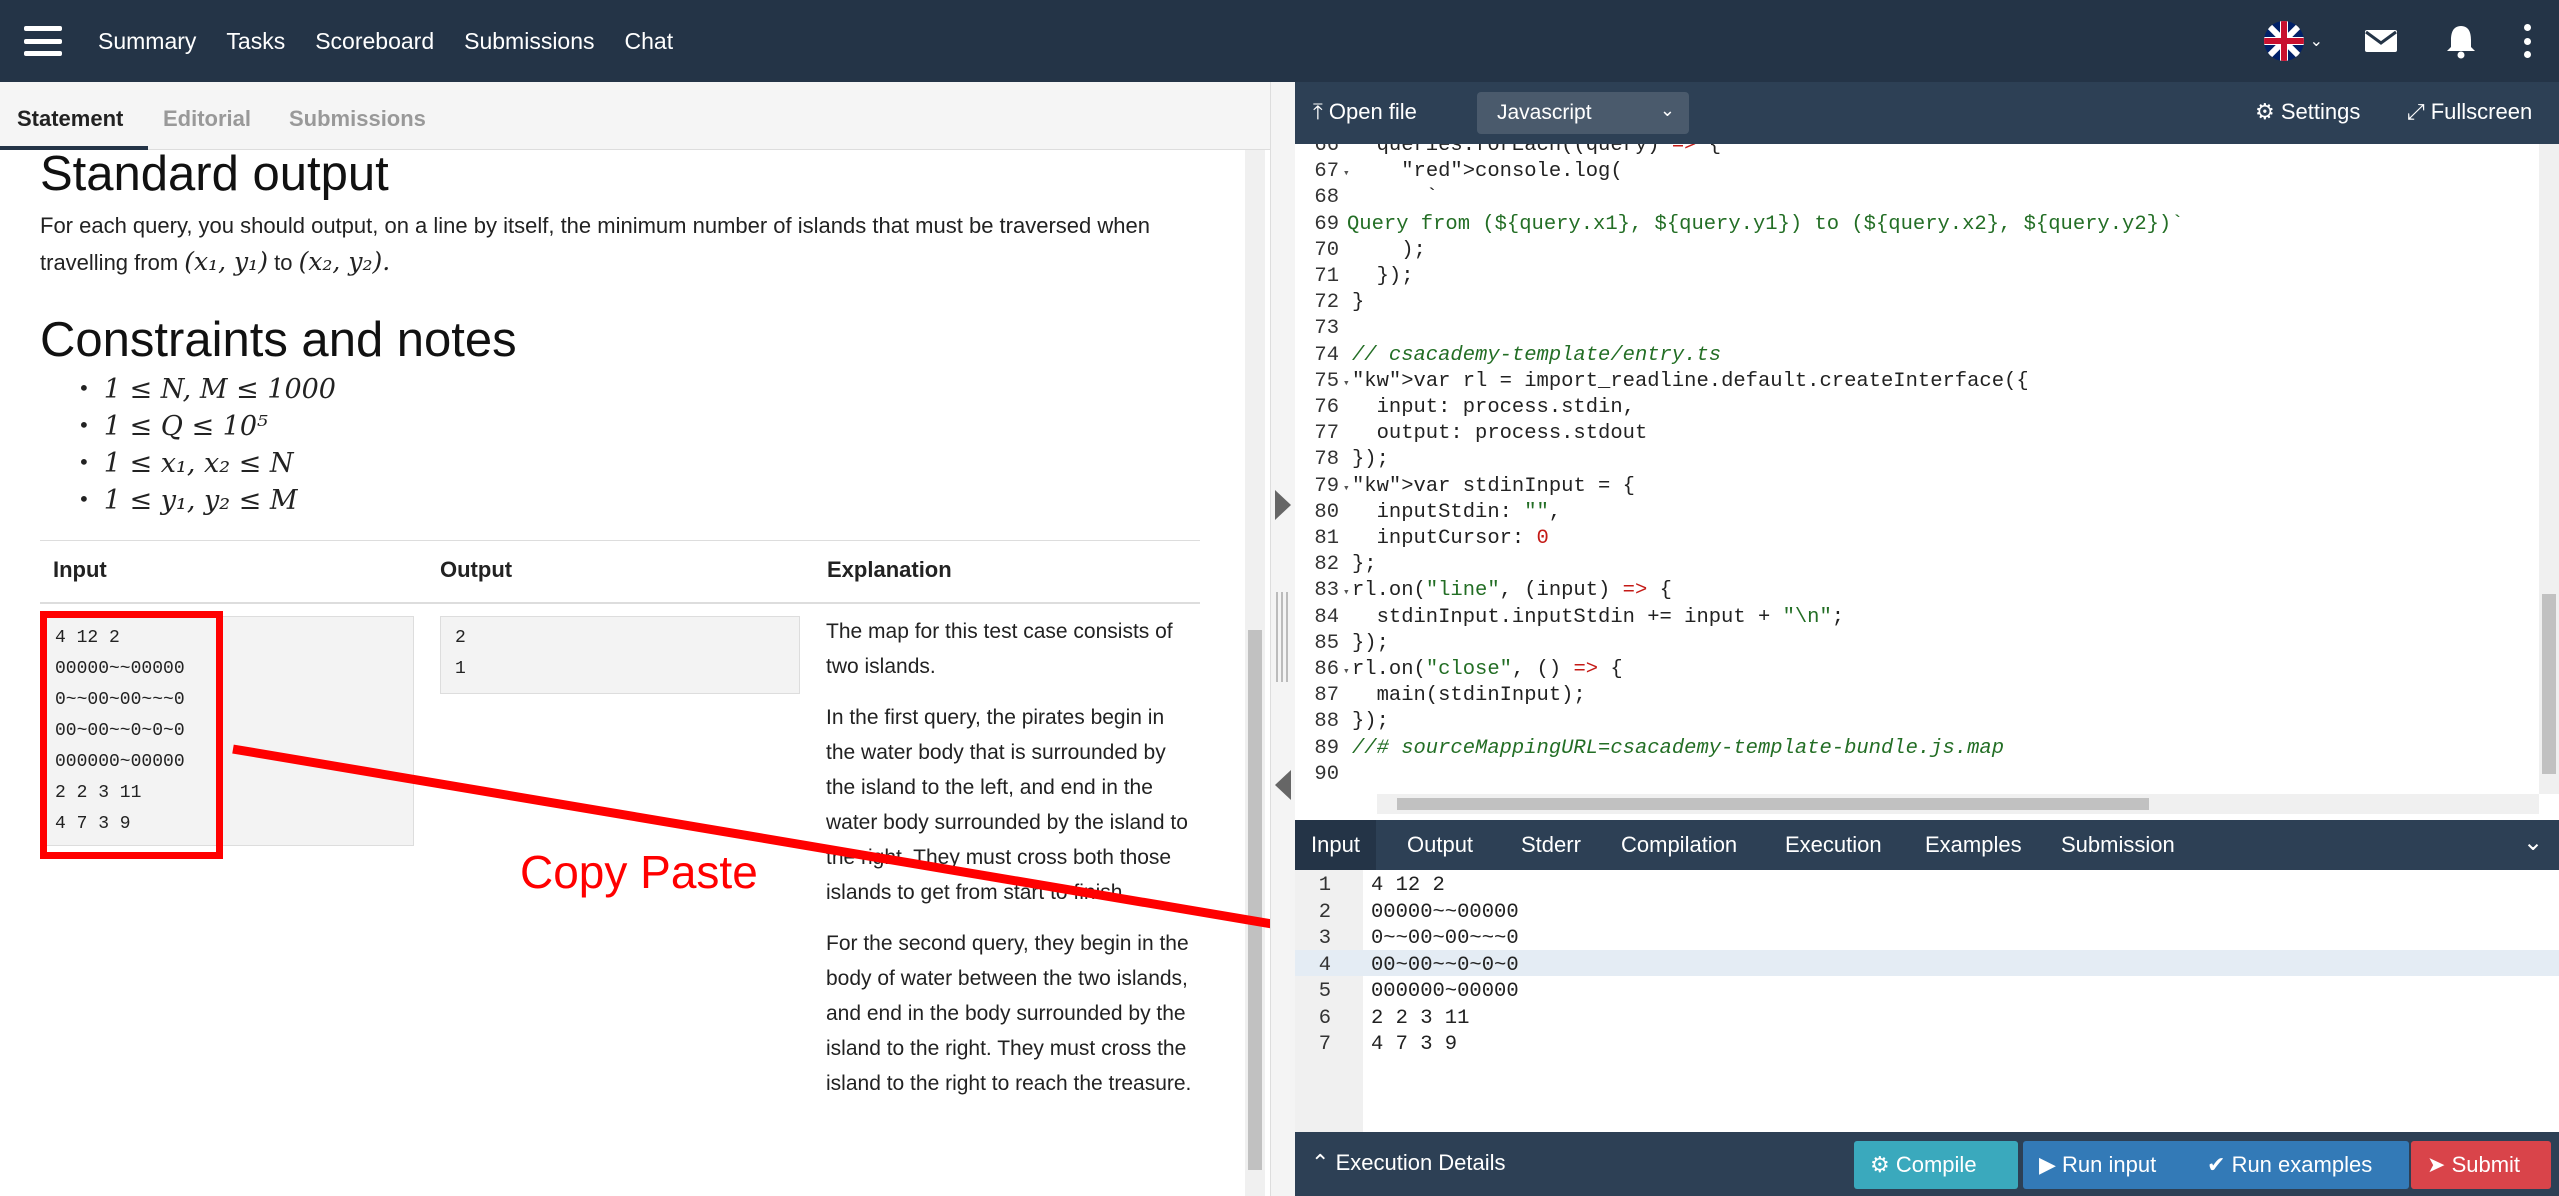  What do you see at coordinates (1445, 938) in the screenshot?
I see `input-line: 0~~00~00~~~0` at bounding box center [1445, 938].